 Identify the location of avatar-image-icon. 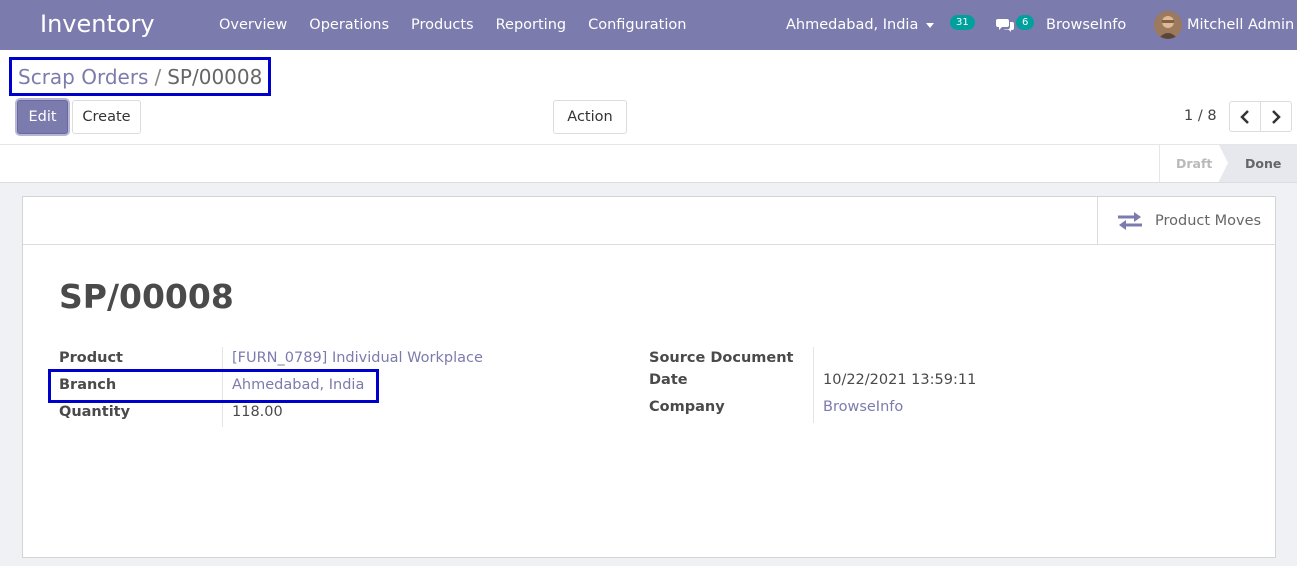
(1168, 25).